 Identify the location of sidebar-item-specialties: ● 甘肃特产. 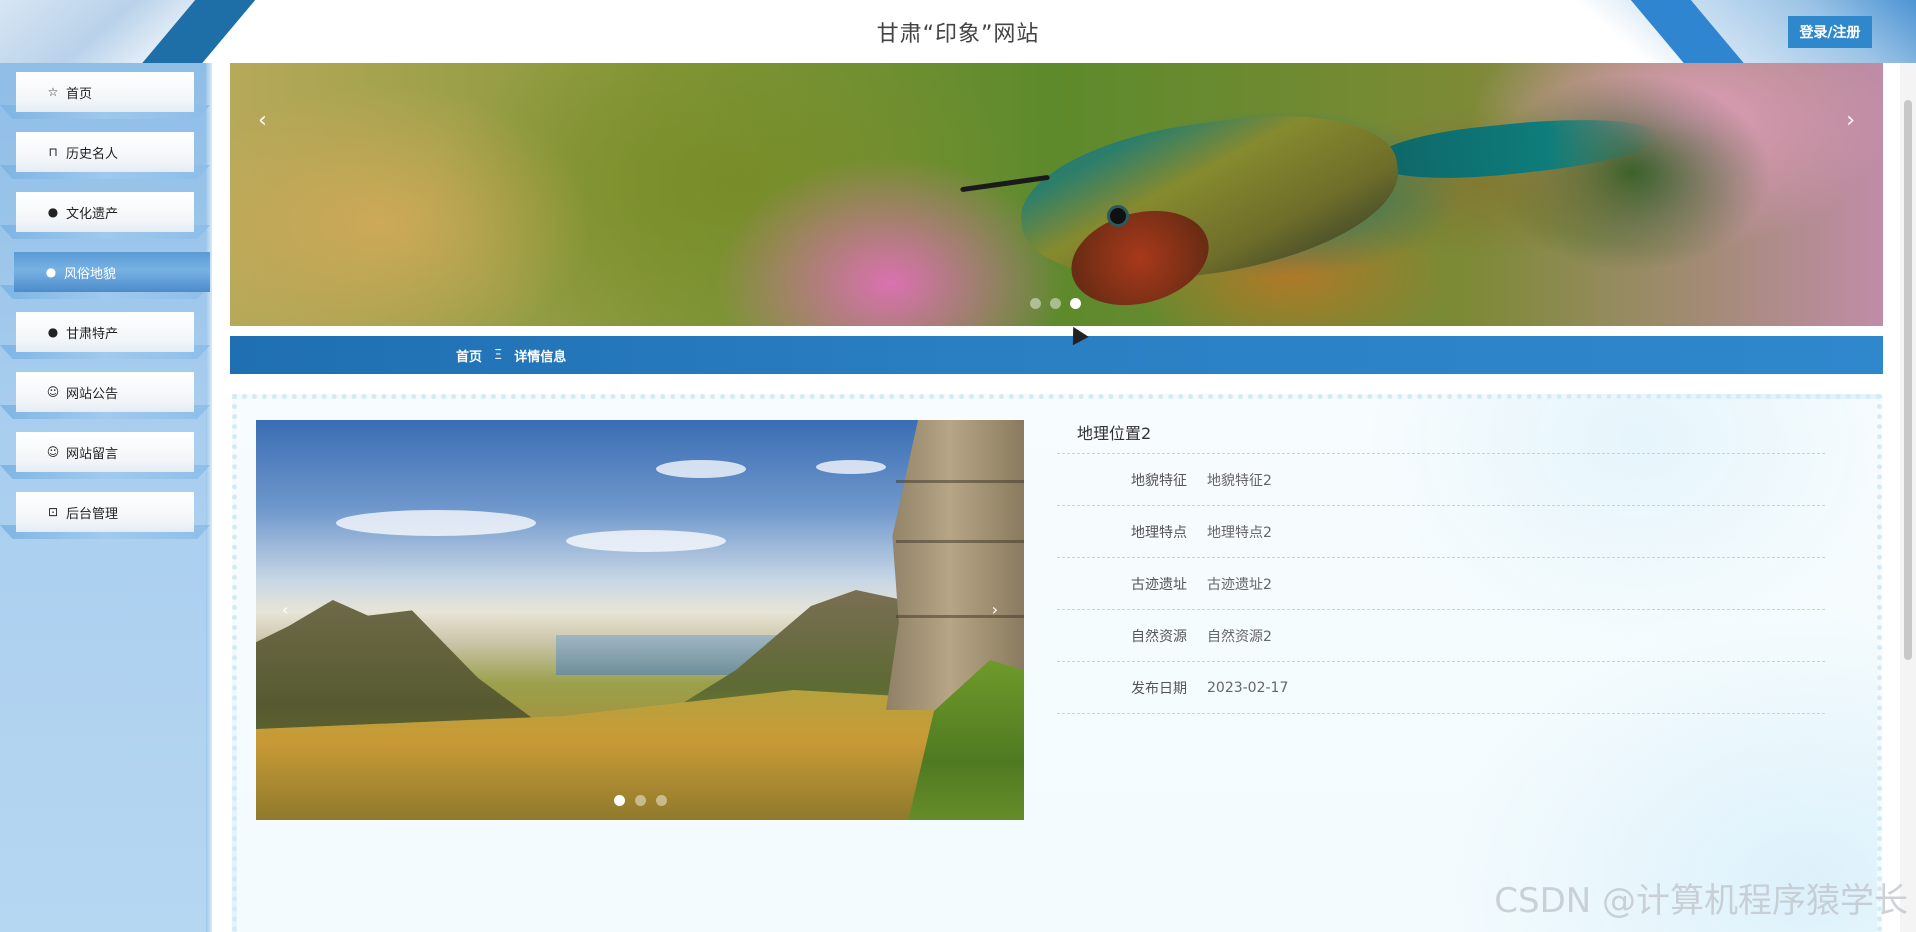
(105, 332).